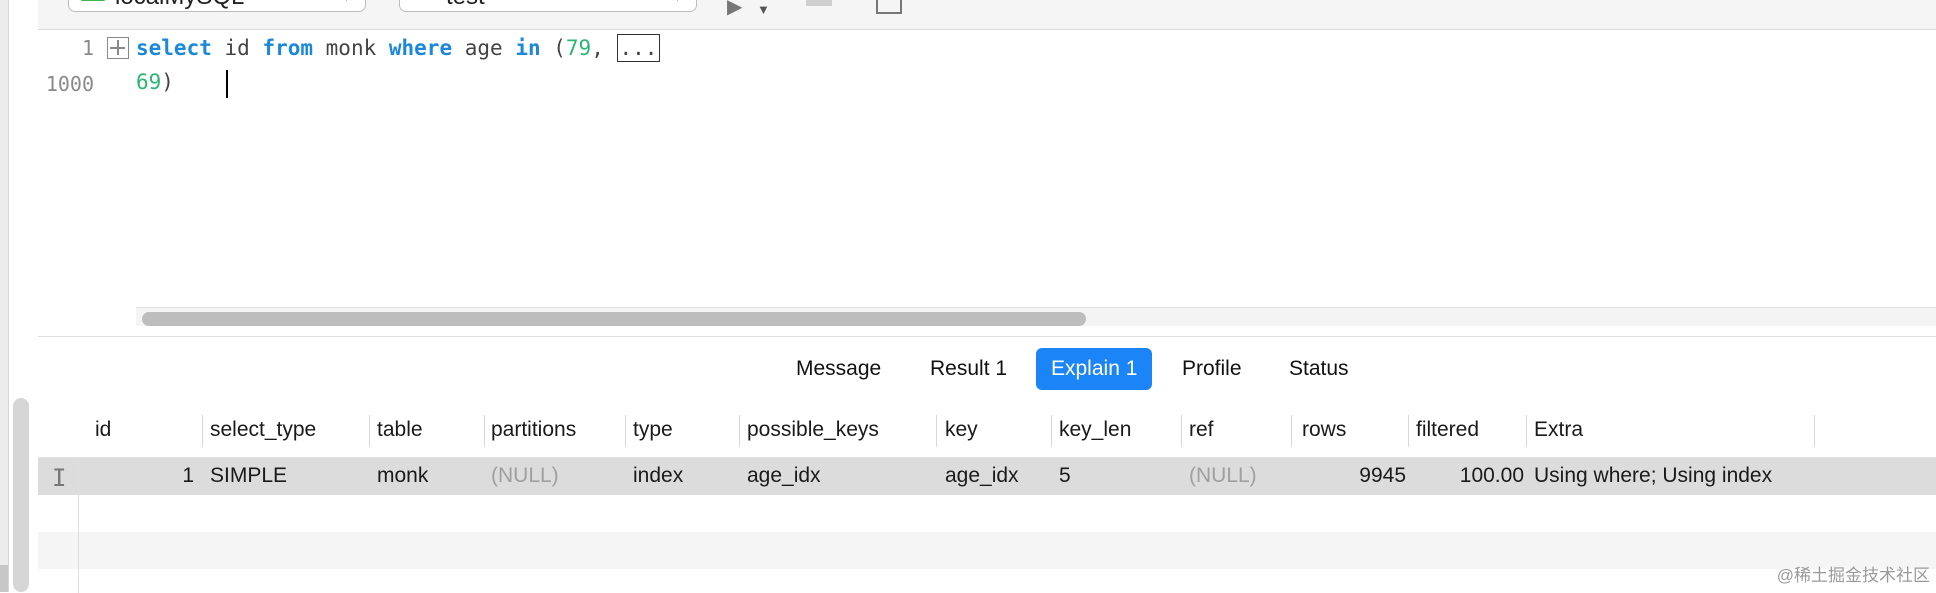  I want to click on cell-id: 1, so click(188, 476).